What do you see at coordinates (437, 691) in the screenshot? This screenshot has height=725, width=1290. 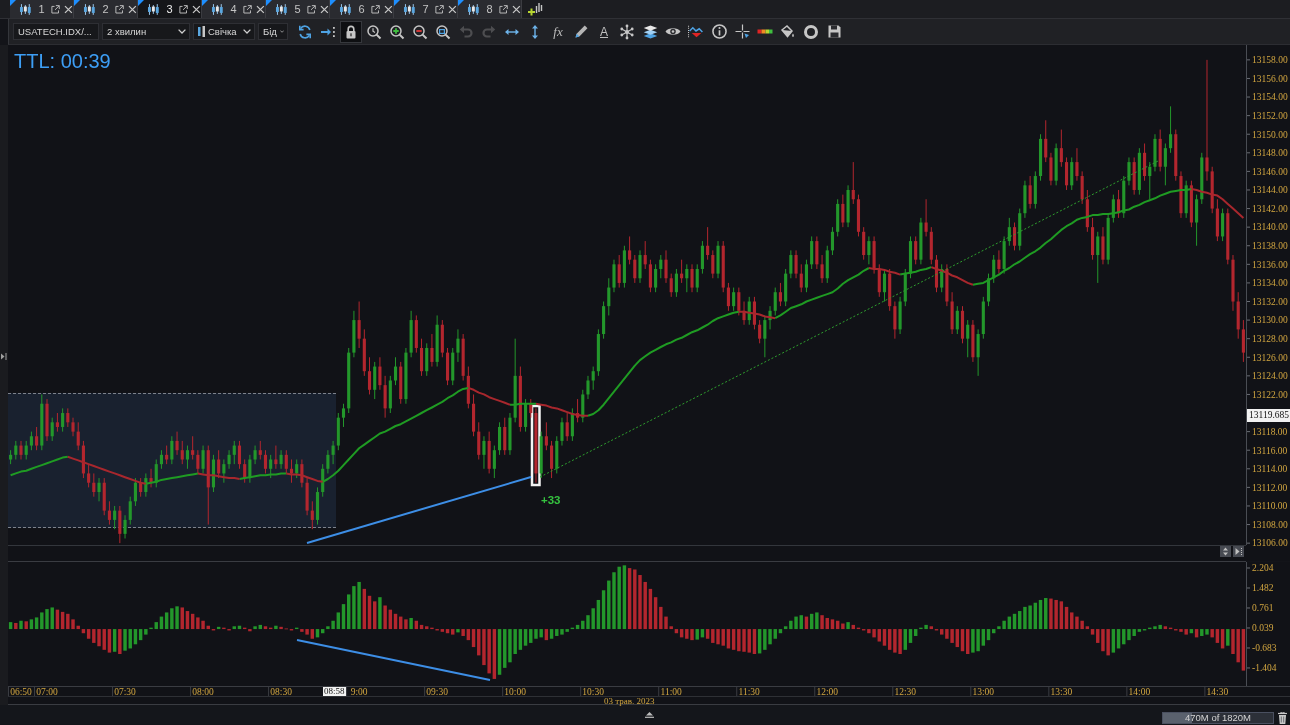 I see `time-axis-label: 09:30` at bounding box center [437, 691].